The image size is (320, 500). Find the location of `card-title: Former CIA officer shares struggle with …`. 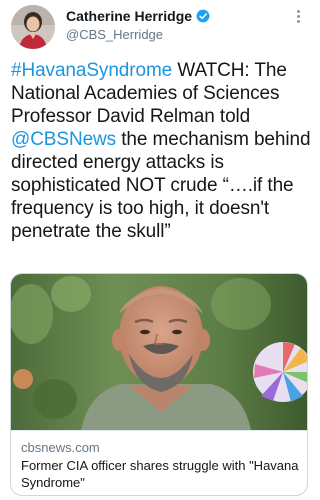

card-title: Former CIA officer shares struggle with … is located at coordinates (160, 474).